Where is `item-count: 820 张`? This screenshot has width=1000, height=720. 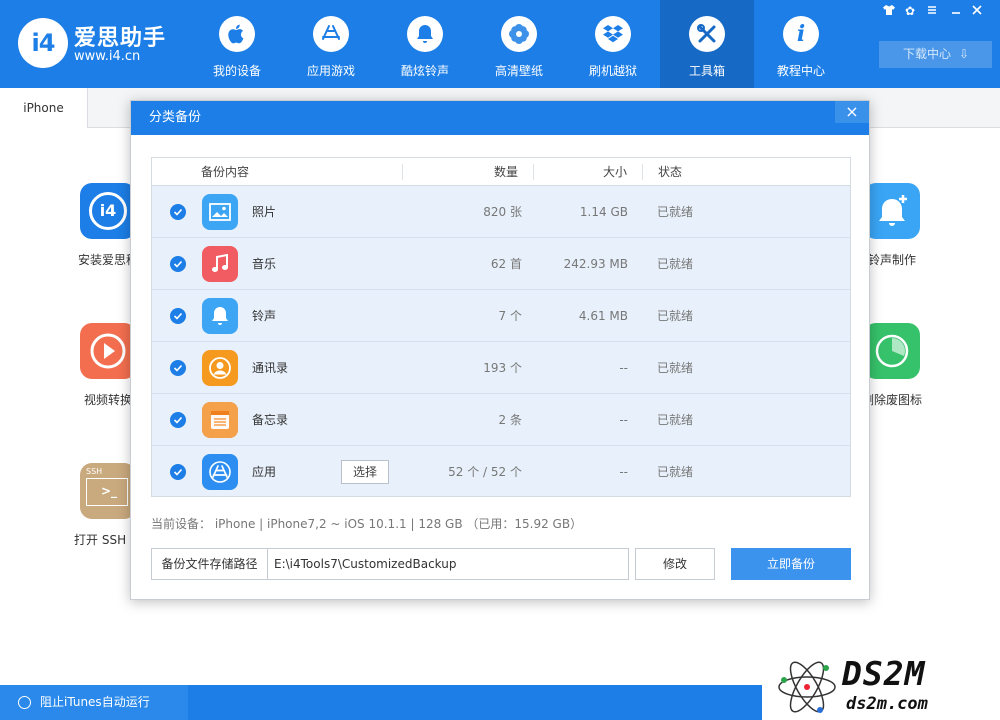
item-count: 820 张 is located at coordinates (502, 212).